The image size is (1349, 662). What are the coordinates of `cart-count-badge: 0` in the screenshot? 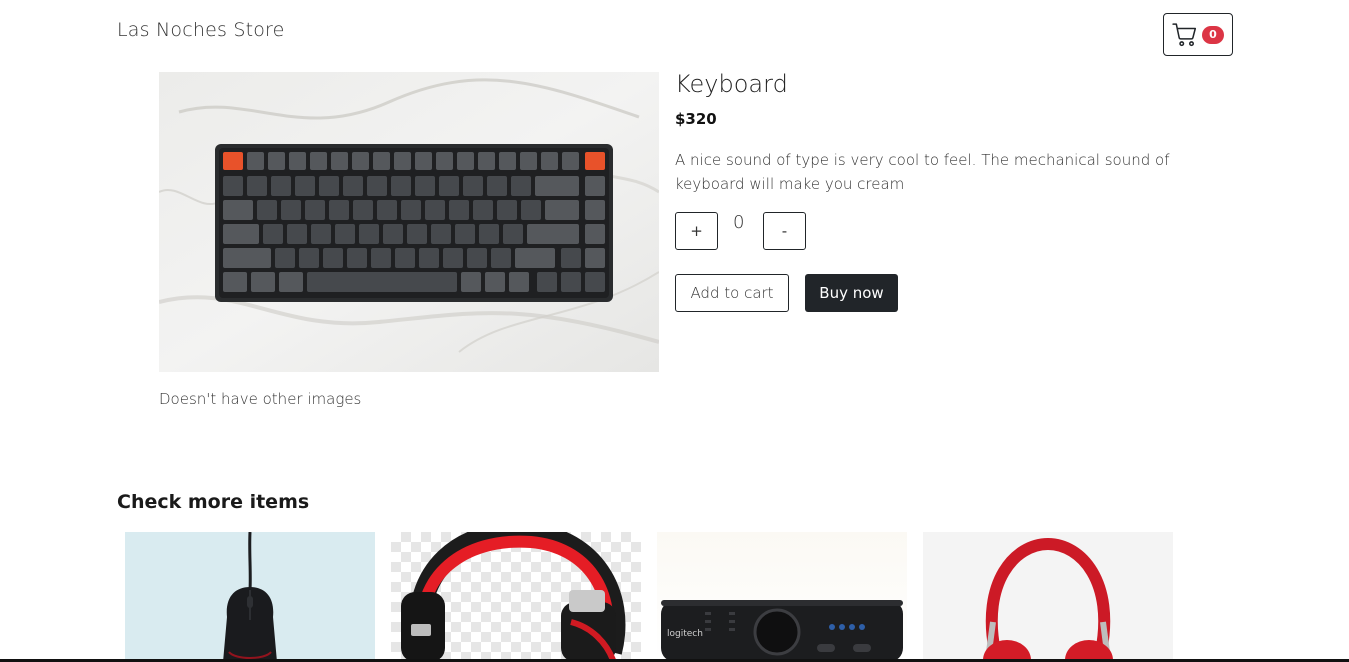 It's located at (1213, 34).